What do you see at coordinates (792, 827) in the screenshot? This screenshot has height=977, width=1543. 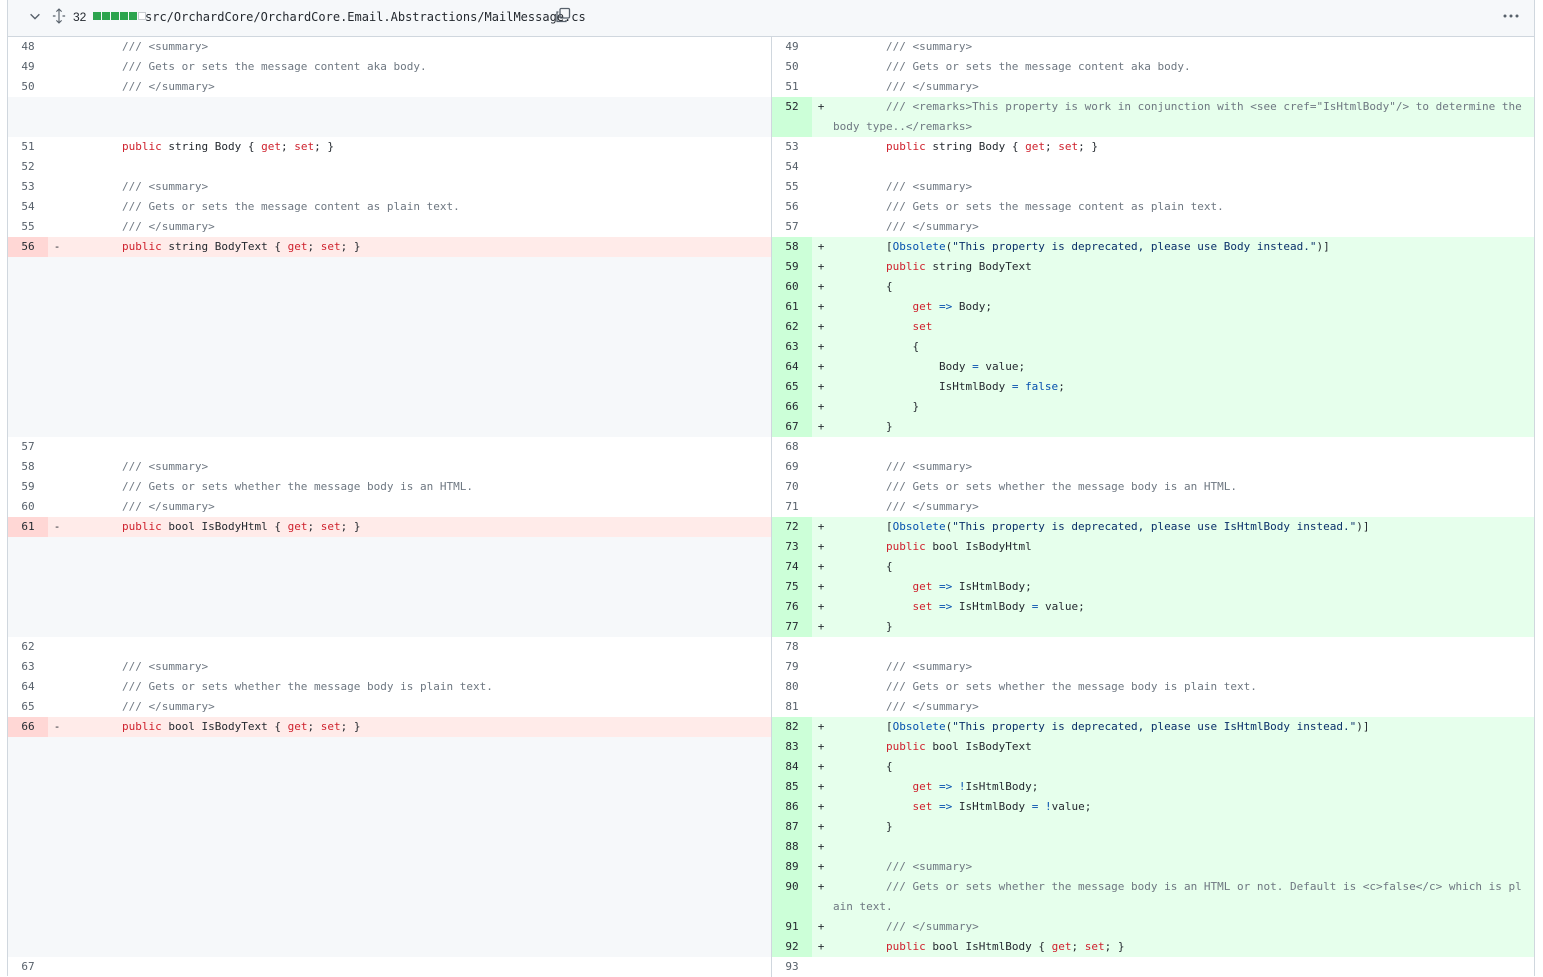 I see `line-number: 87` at bounding box center [792, 827].